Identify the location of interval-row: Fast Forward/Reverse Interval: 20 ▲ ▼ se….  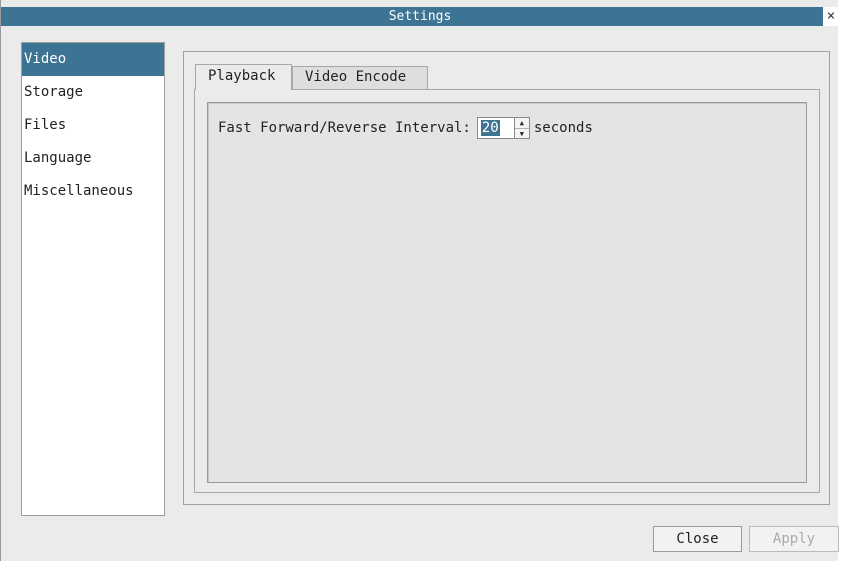
(405, 128).